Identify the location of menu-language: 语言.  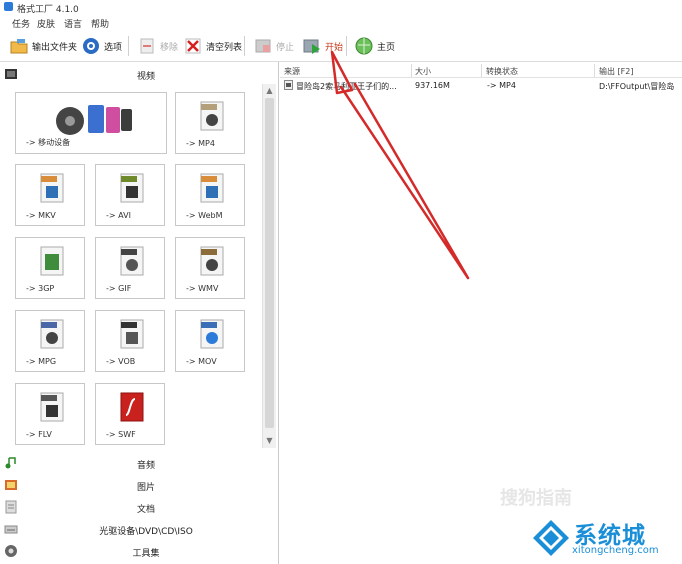
(73, 23).